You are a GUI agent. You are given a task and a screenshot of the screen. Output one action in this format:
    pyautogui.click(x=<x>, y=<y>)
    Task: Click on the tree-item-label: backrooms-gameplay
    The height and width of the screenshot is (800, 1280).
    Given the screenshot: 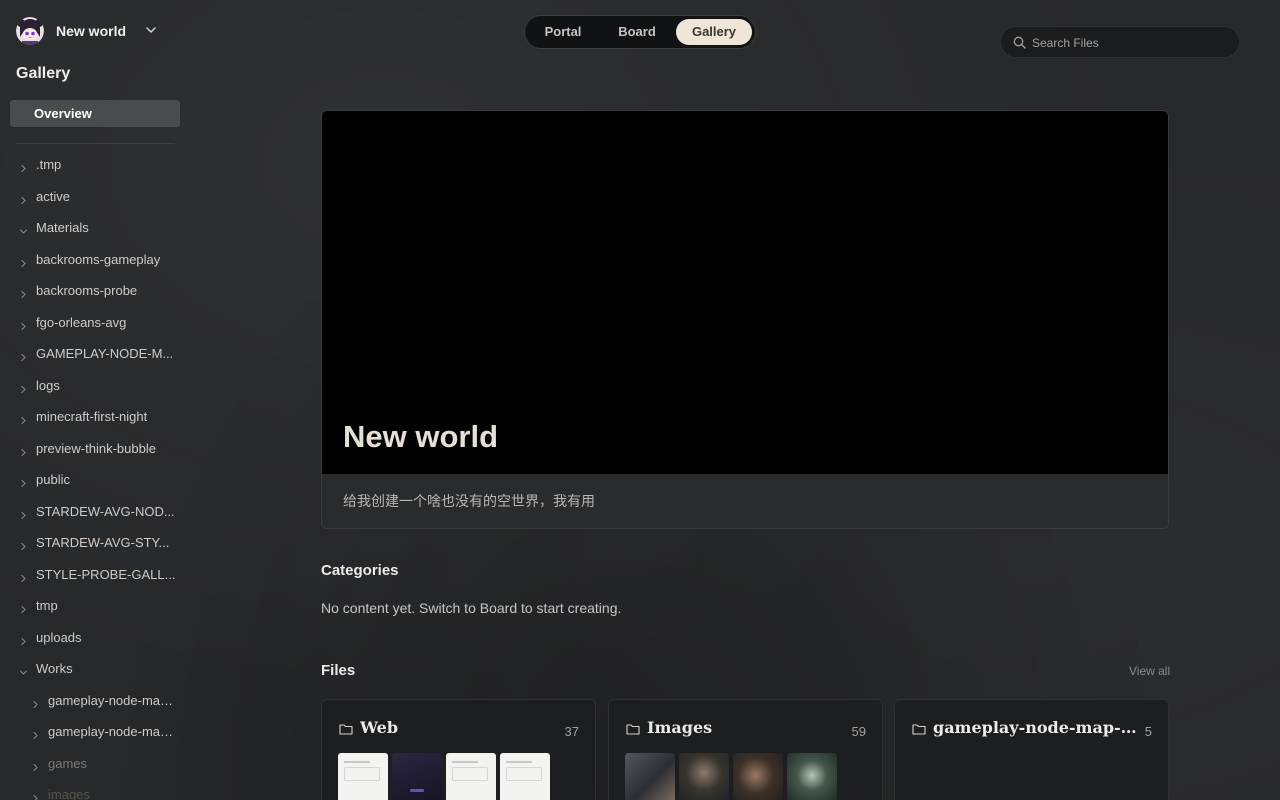 What is the action you would take?
    pyautogui.click(x=98, y=259)
    